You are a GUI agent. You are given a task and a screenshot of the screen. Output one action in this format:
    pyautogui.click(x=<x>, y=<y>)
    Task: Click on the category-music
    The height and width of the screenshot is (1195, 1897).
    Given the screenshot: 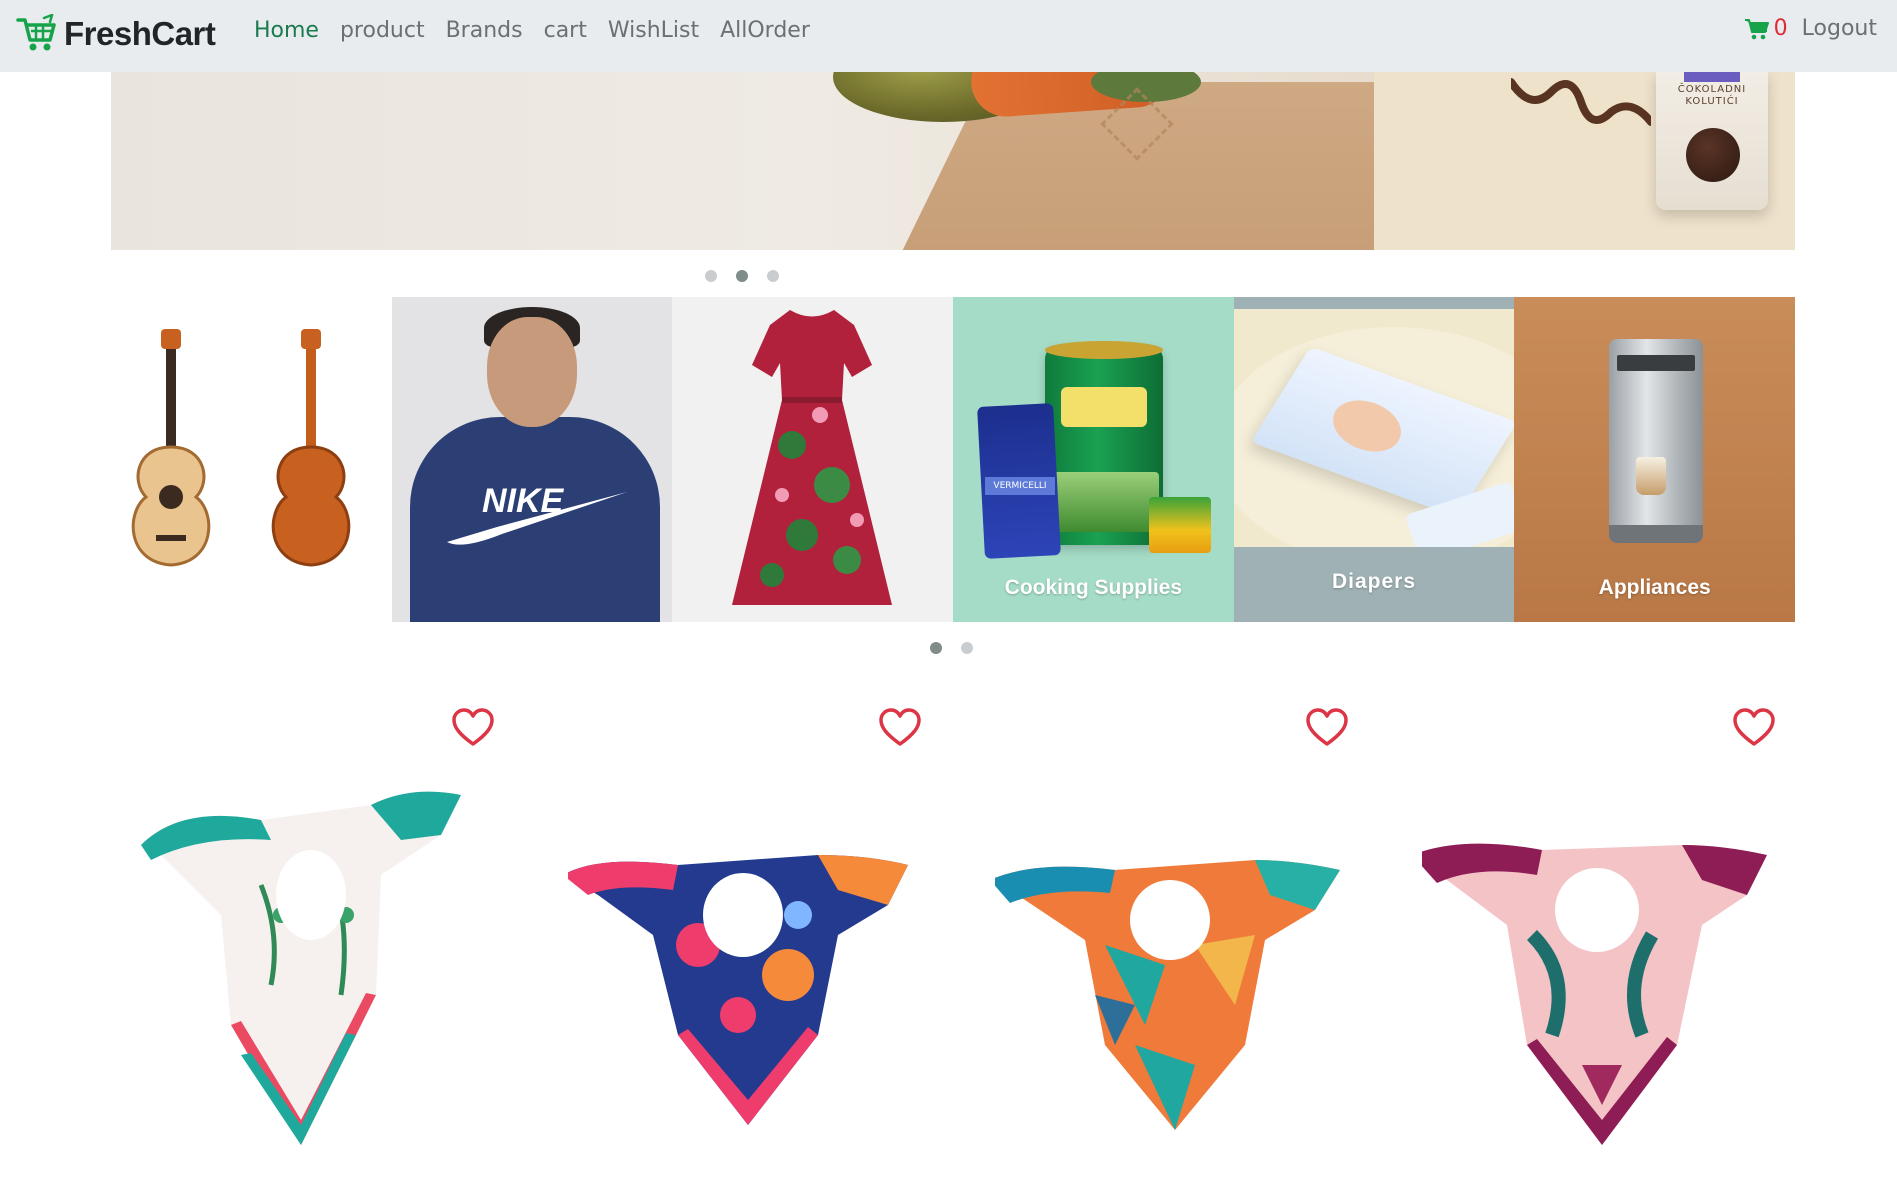 What is the action you would take?
    pyautogui.click(x=251, y=459)
    